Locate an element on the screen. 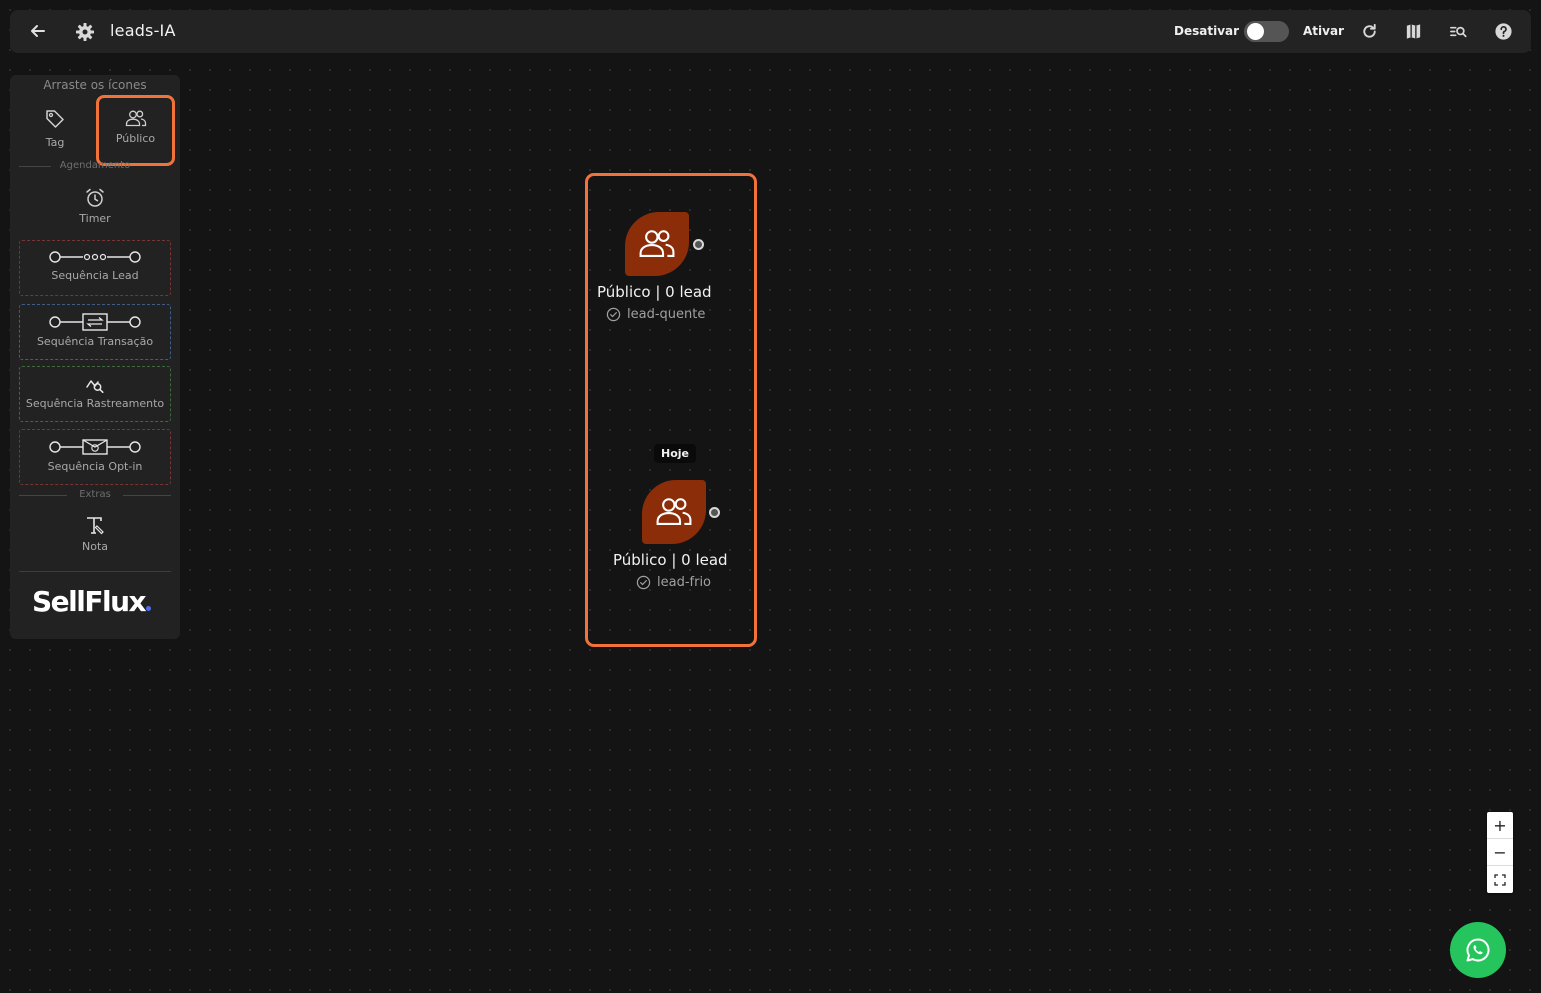 This screenshot has height=993, width=1541. sidebar-separator is located at coordinates (95, 571).